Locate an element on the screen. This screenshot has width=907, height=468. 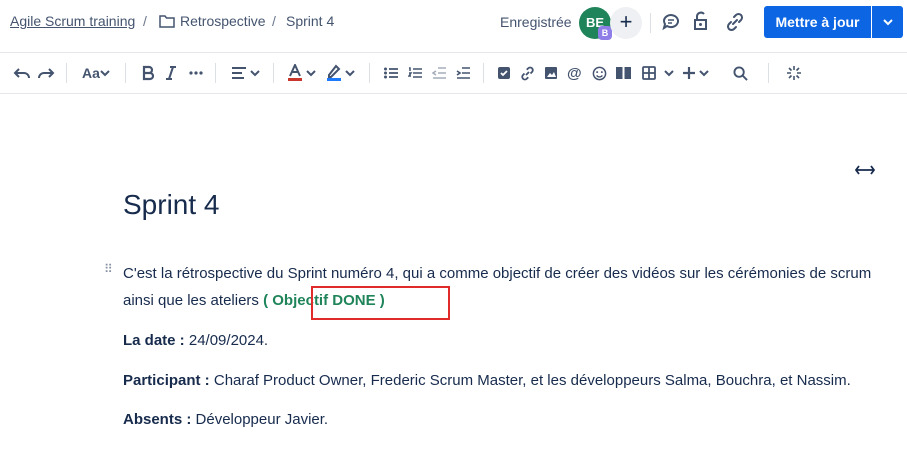
publish-options-button is located at coordinates (887, 22).